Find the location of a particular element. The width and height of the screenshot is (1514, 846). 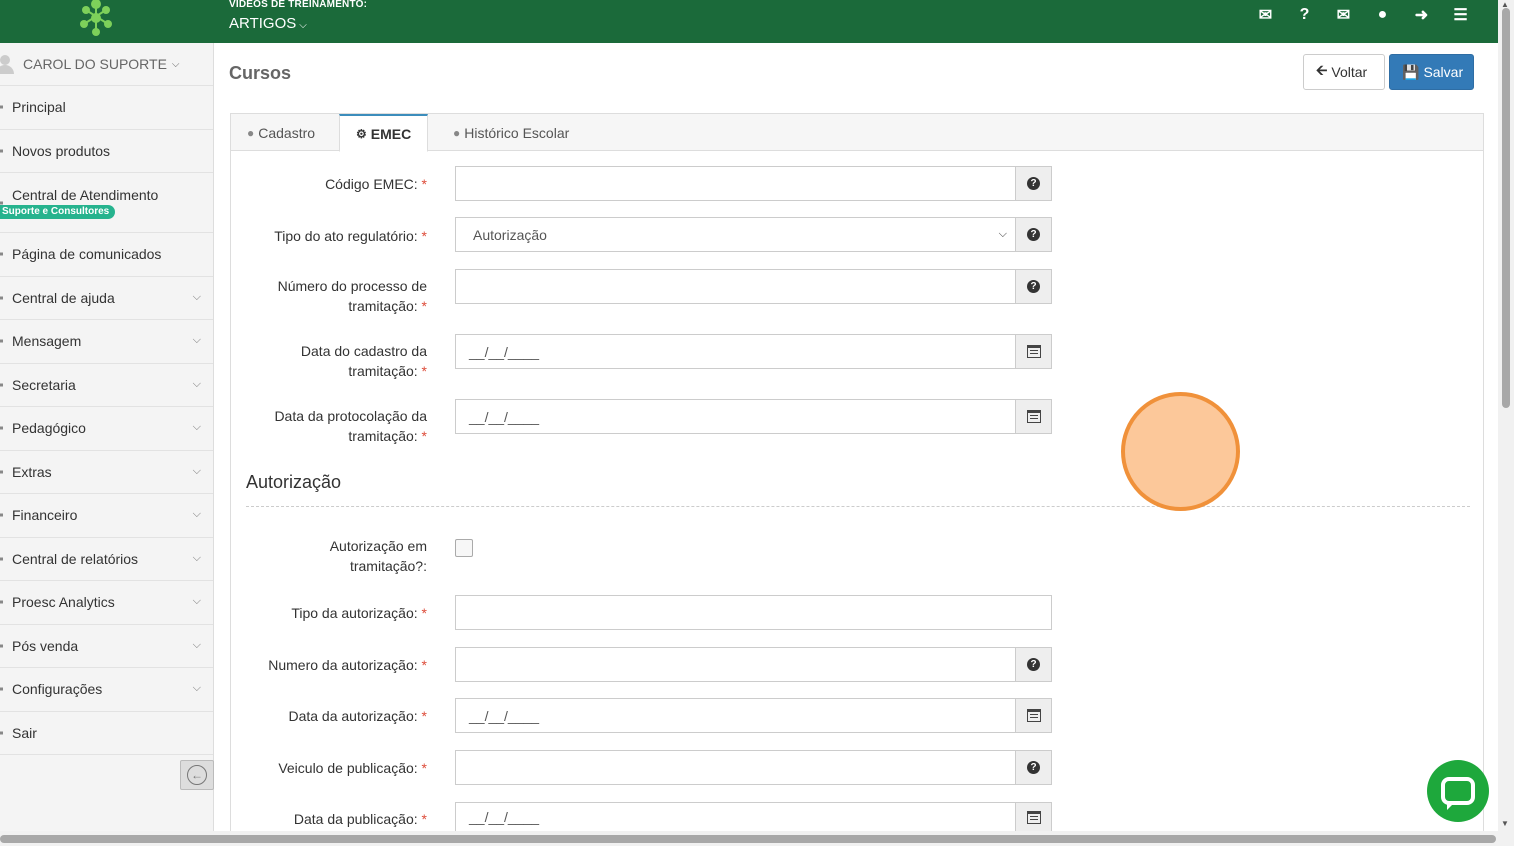

sidebar-item-secretaria: Secretaria ⌵ is located at coordinates (106, 385).